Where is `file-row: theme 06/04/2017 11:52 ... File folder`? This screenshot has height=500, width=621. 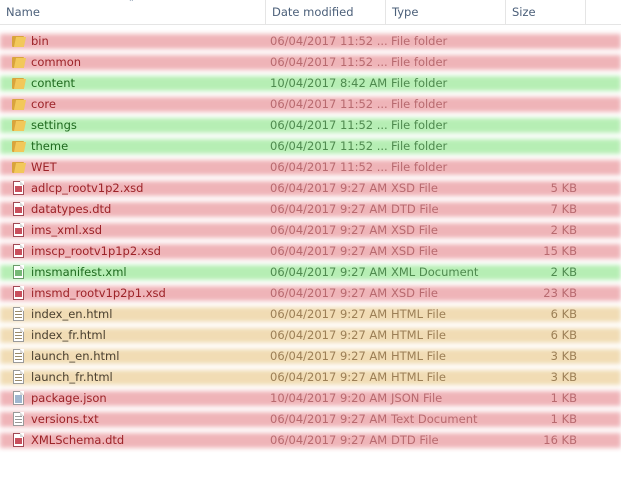
file-row: theme 06/04/2017 11:52 ... File folder is located at coordinates (310, 146).